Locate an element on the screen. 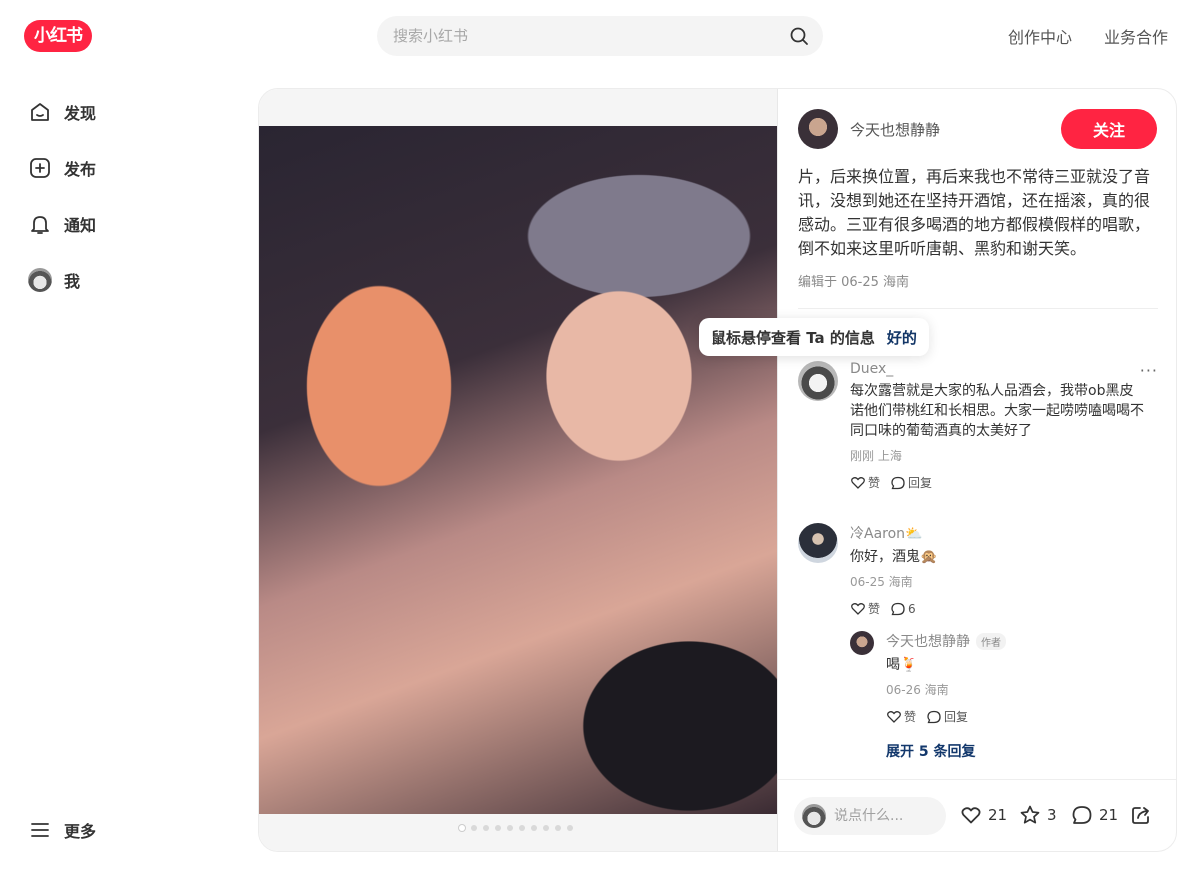  top-bar: 小红书 创作中心 业务合作 is located at coordinates (600, 36).